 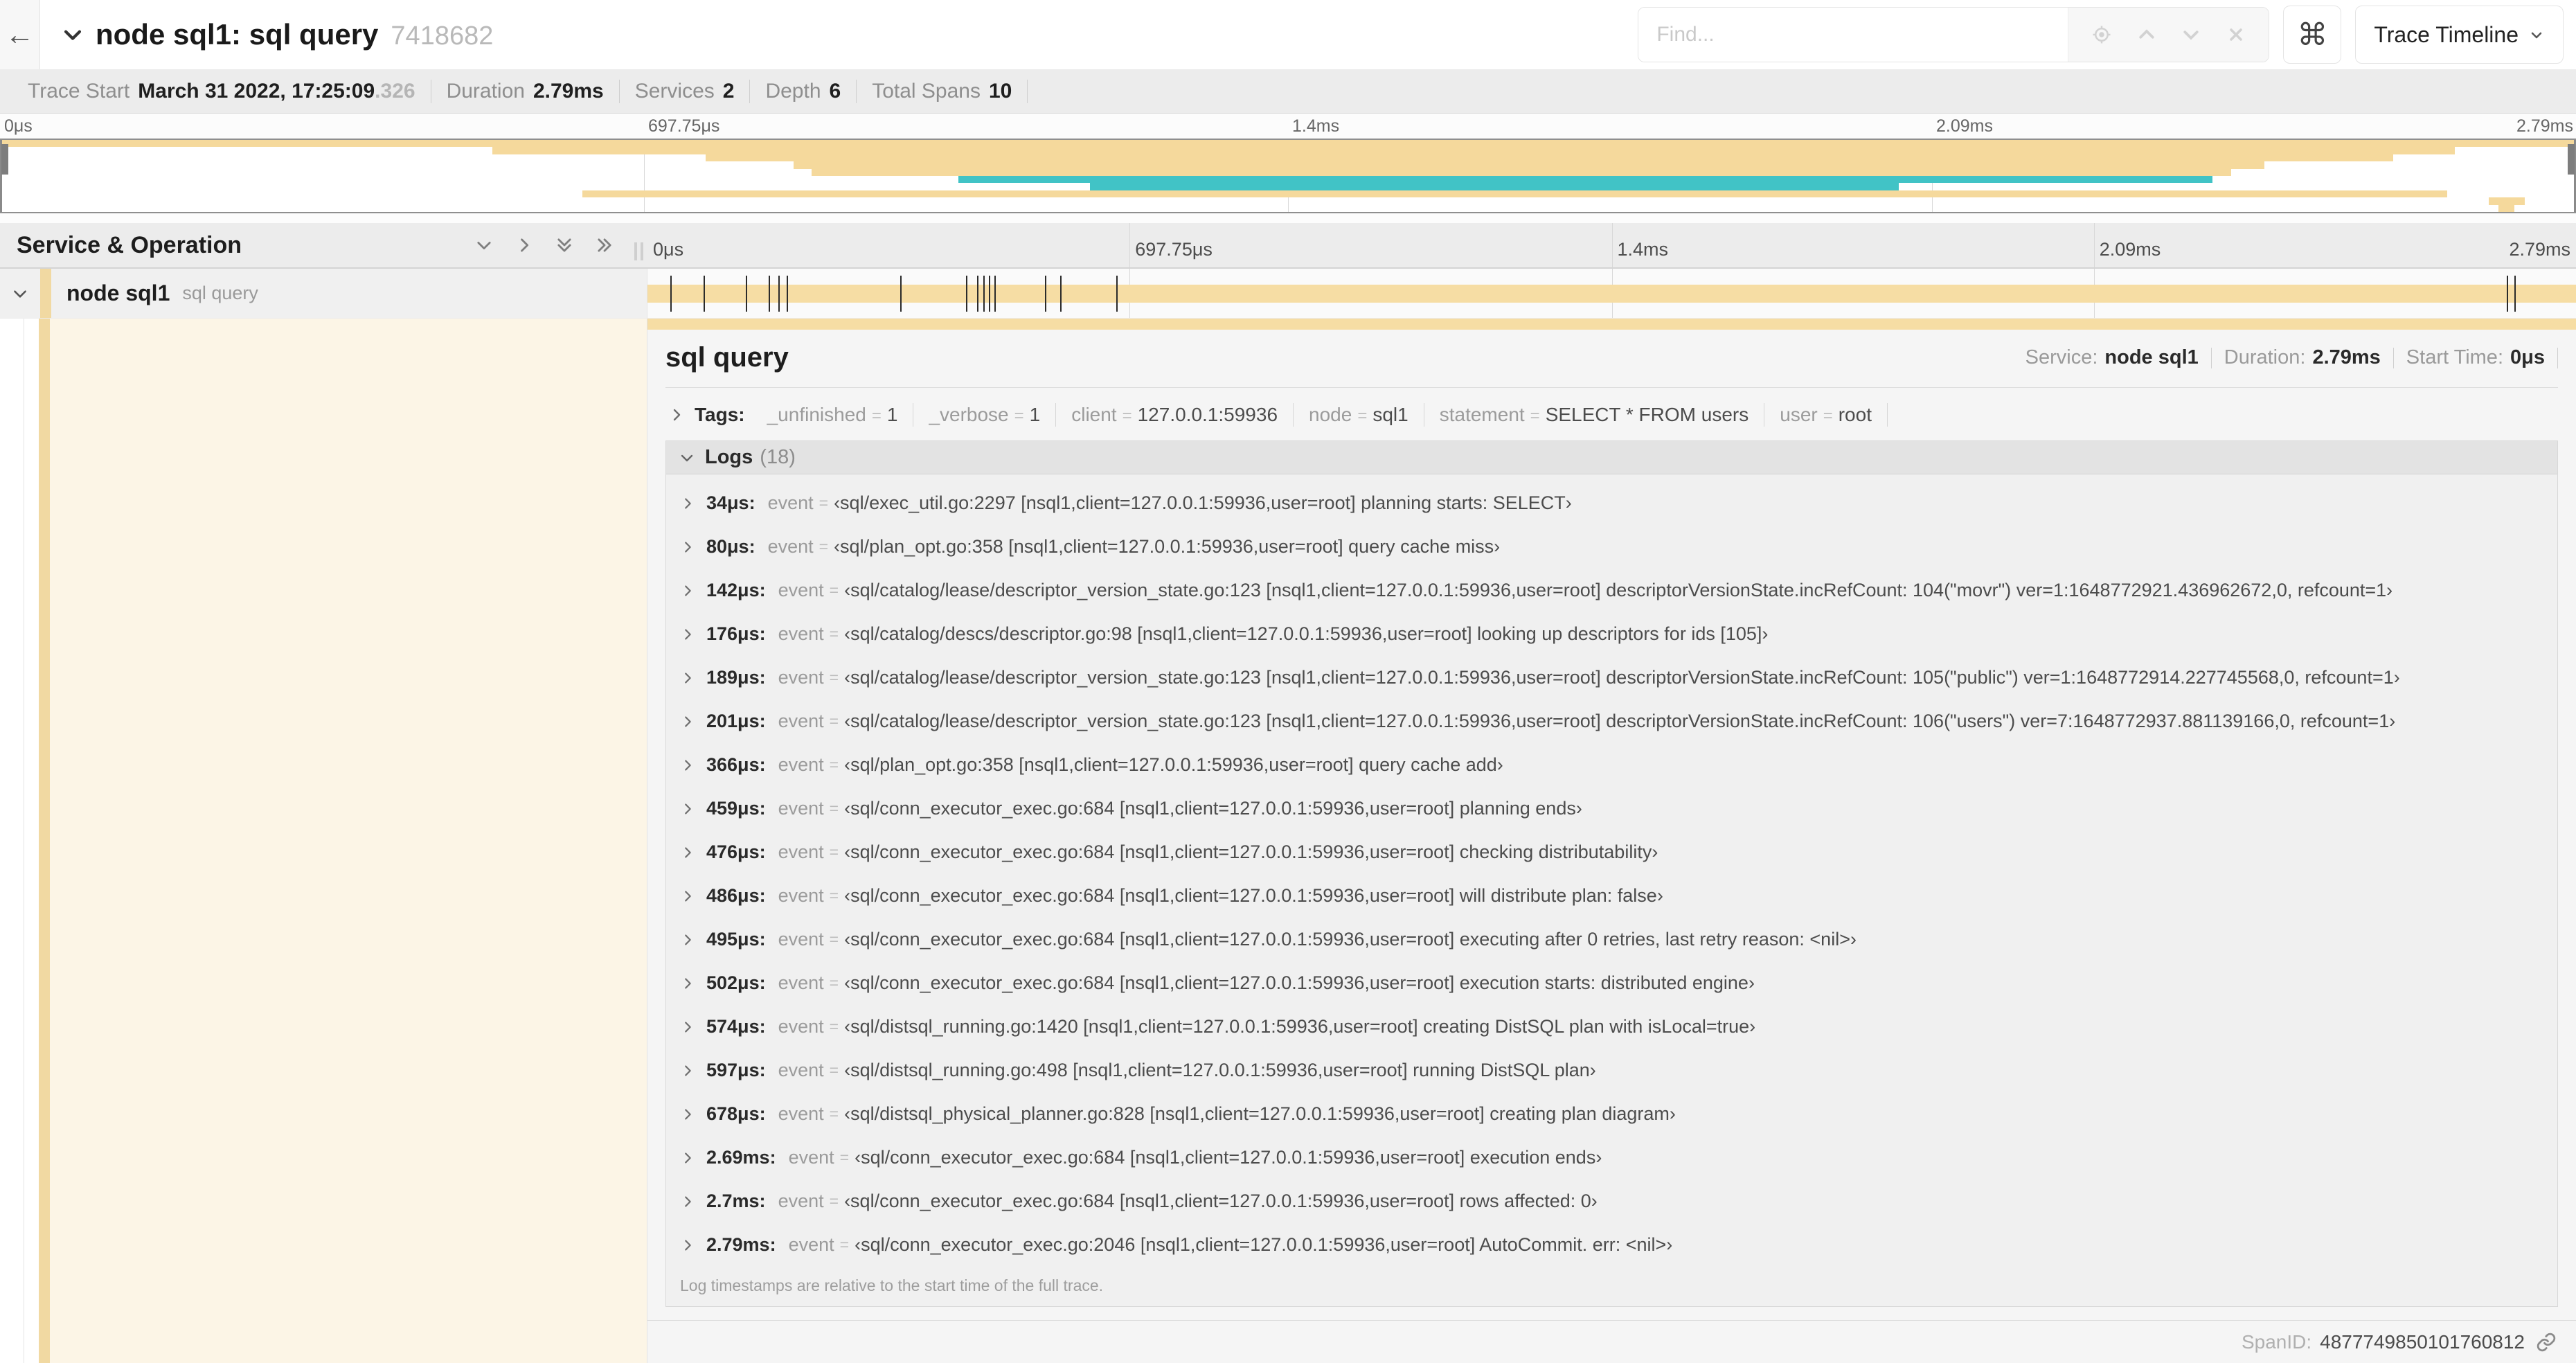 What do you see at coordinates (525, 92) in the screenshot?
I see `trace-summary-item: Duration 2.79ms` at bounding box center [525, 92].